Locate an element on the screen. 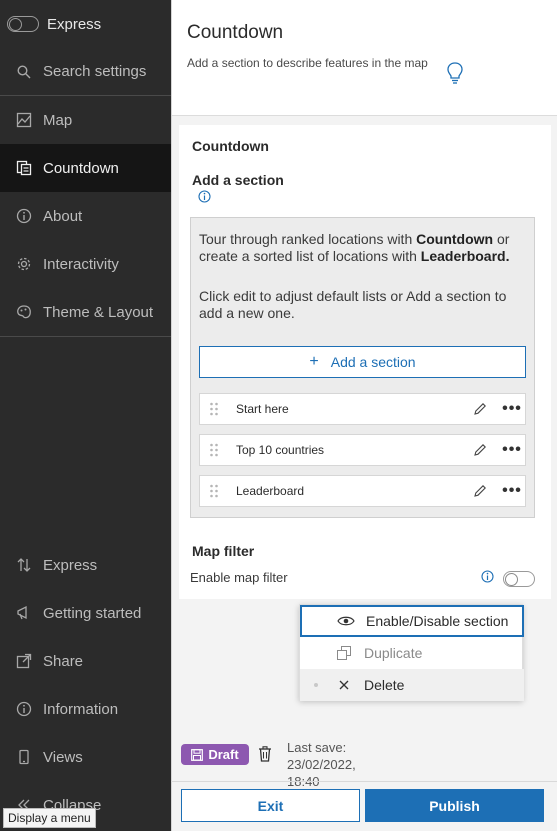 Image resolution: width=557 pixels, height=831 pixels. sidebar-item-theme-layout: Theme & Layout is located at coordinates (85, 312).